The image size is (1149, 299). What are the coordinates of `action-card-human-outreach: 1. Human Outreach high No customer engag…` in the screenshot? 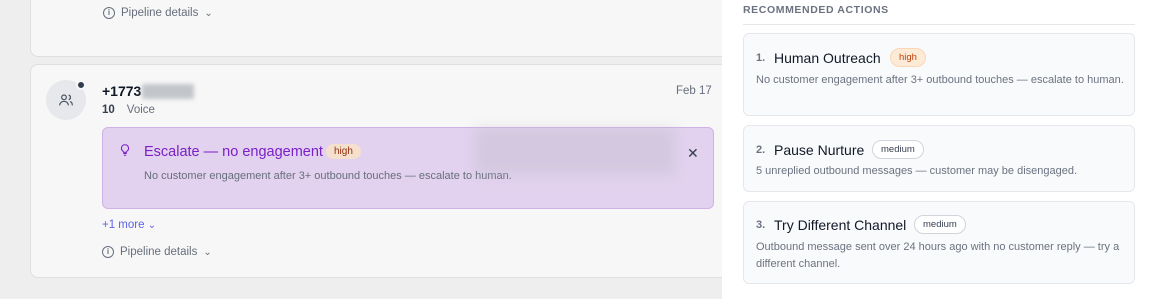 It's located at (939, 74).